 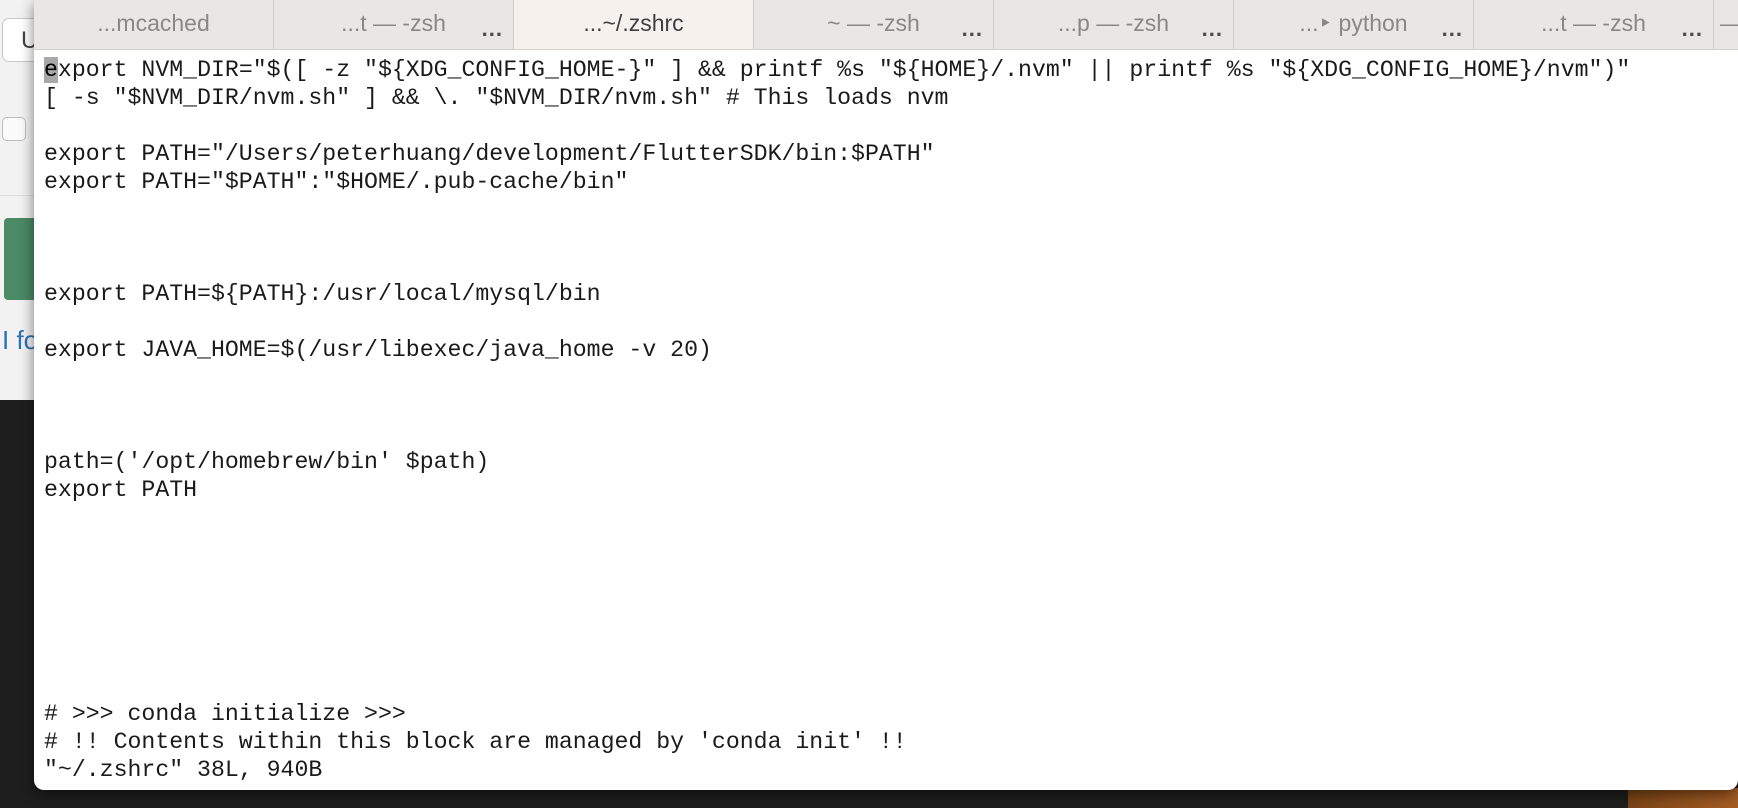 What do you see at coordinates (51, 70) in the screenshot?
I see `text-cursor: e` at bounding box center [51, 70].